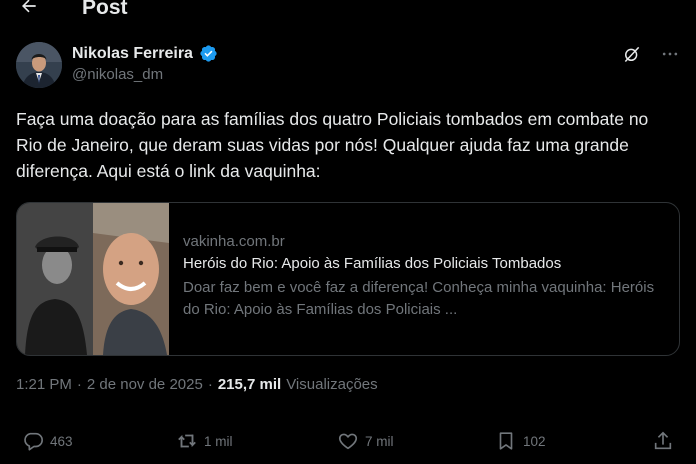 The image size is (696, 464). What do you see at coordinates (249, 384) in the screenshot?
I see `views-count: 215,7 mil` at bounding box center [249, 384].